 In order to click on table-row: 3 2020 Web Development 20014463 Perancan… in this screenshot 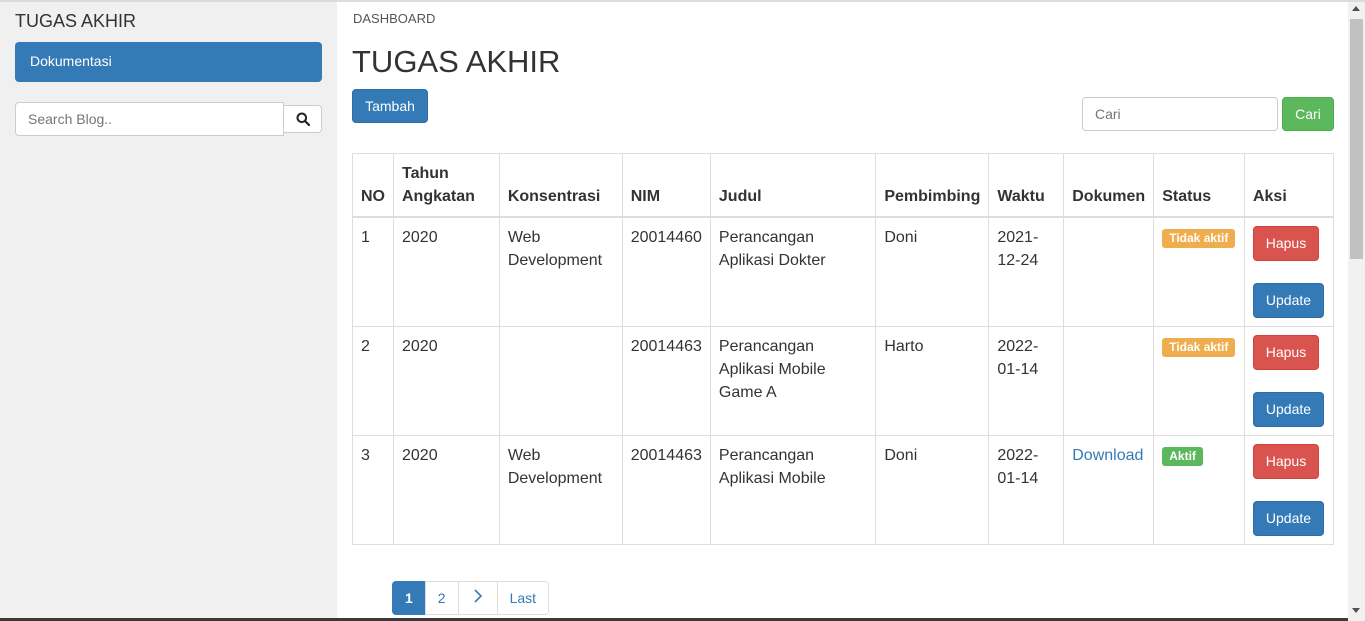, I will do `click(843, 490)`.